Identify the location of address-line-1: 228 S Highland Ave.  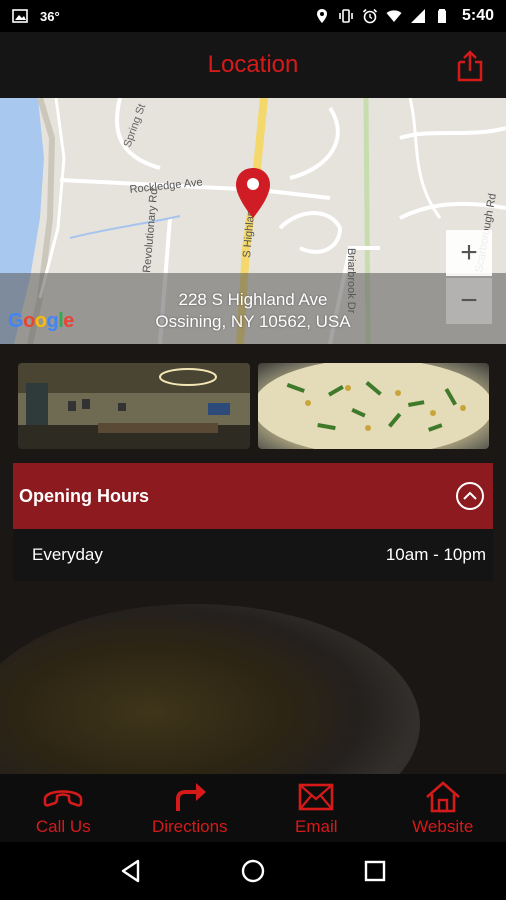
(253, 299).